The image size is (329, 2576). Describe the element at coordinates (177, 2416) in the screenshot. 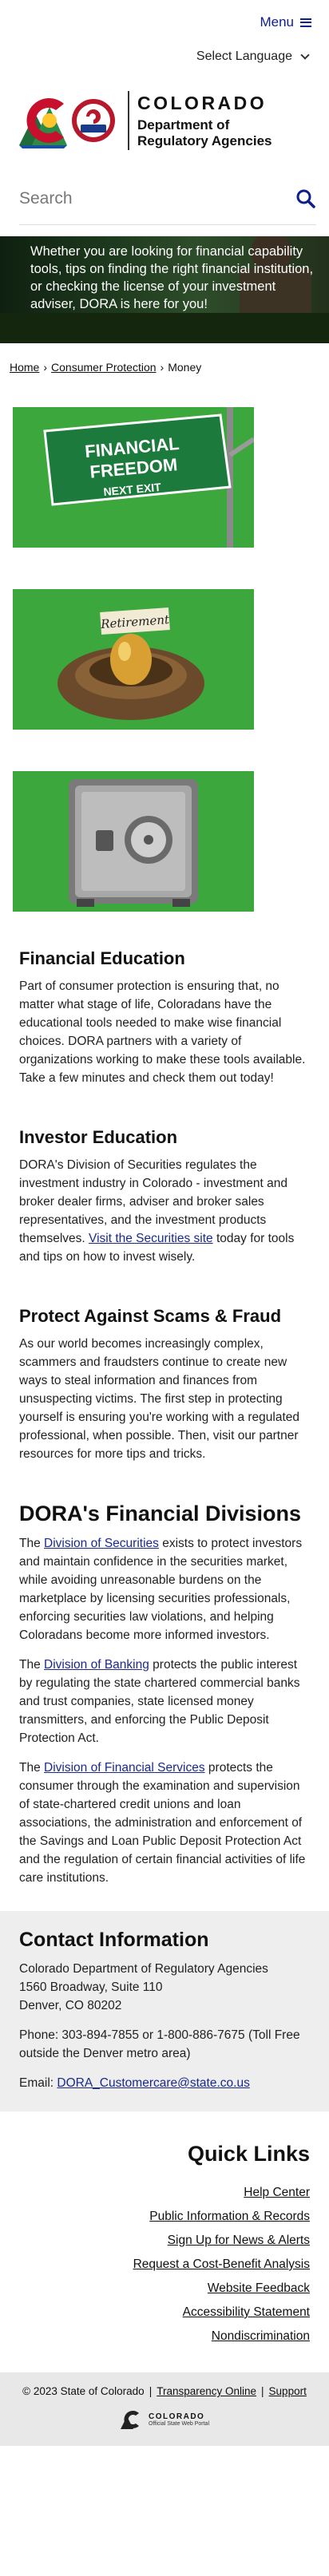

I see `footer-portal-word: COLORADO` at that location.